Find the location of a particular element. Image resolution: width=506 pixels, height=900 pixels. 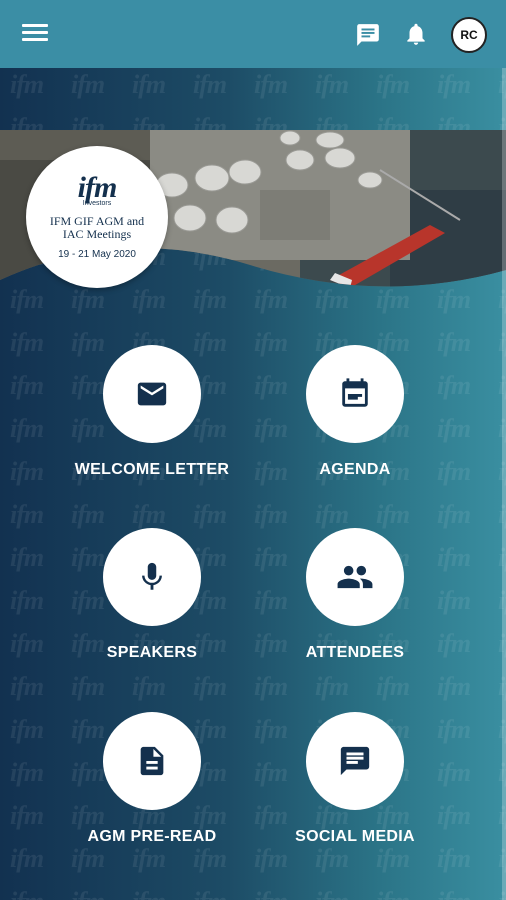

envelope-icon is located at coordinates (152, 394).